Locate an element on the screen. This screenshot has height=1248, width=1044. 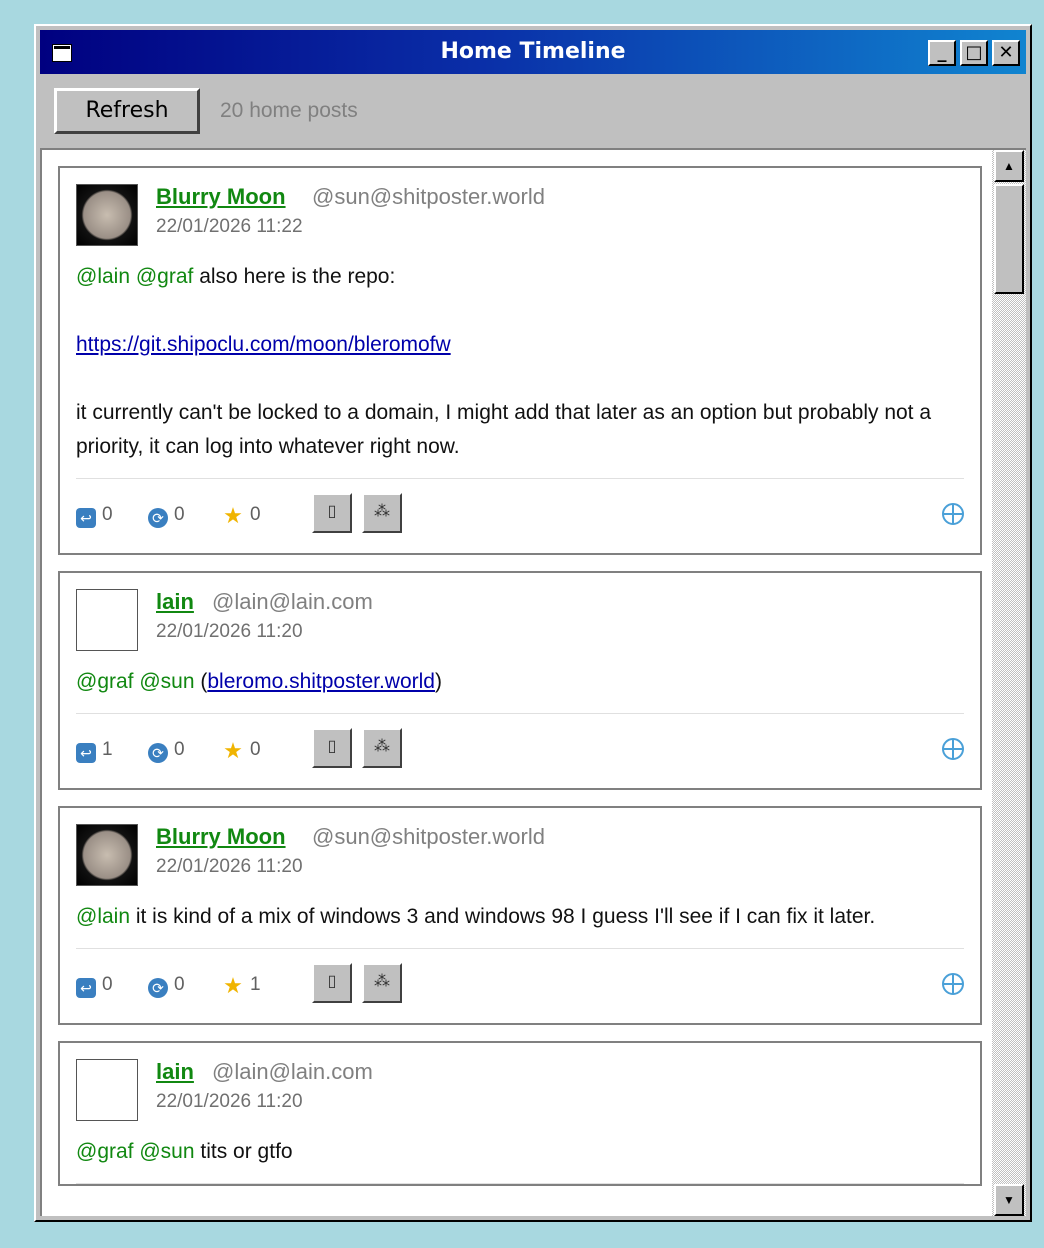
post-count-label: 20 home posts is located at coordinates (289, 110).